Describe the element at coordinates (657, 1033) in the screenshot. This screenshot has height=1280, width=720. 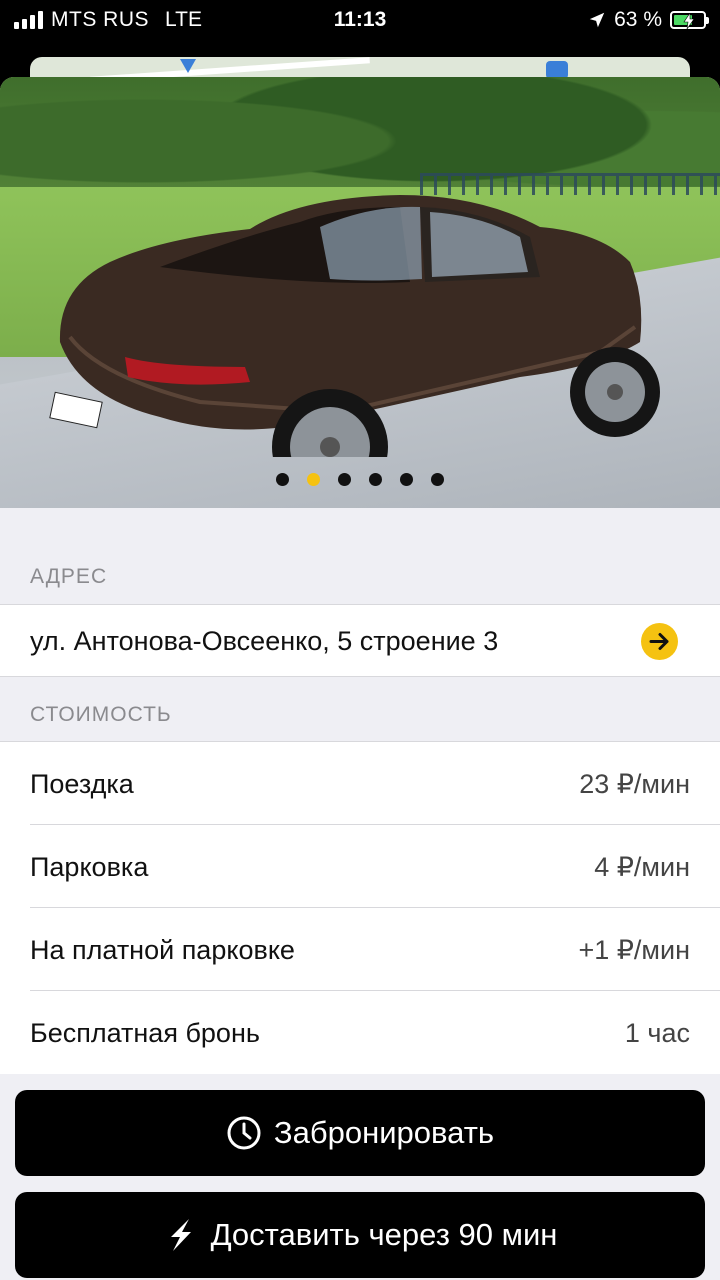
I see `price-value: 1 час` at that location.